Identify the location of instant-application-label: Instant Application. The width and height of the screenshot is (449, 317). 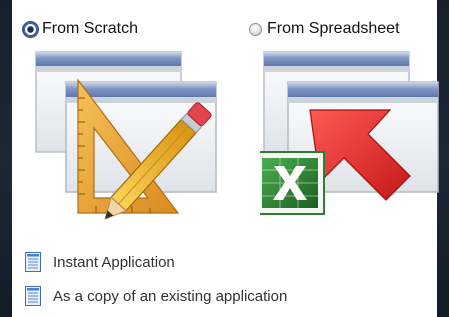
(114, 262).